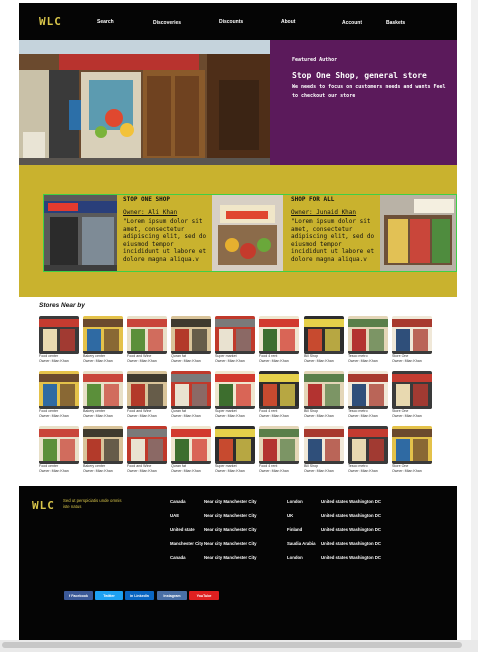 The image size is (478, 652). I want to click on footer-location-link: Manchester City, so click(186, 543).